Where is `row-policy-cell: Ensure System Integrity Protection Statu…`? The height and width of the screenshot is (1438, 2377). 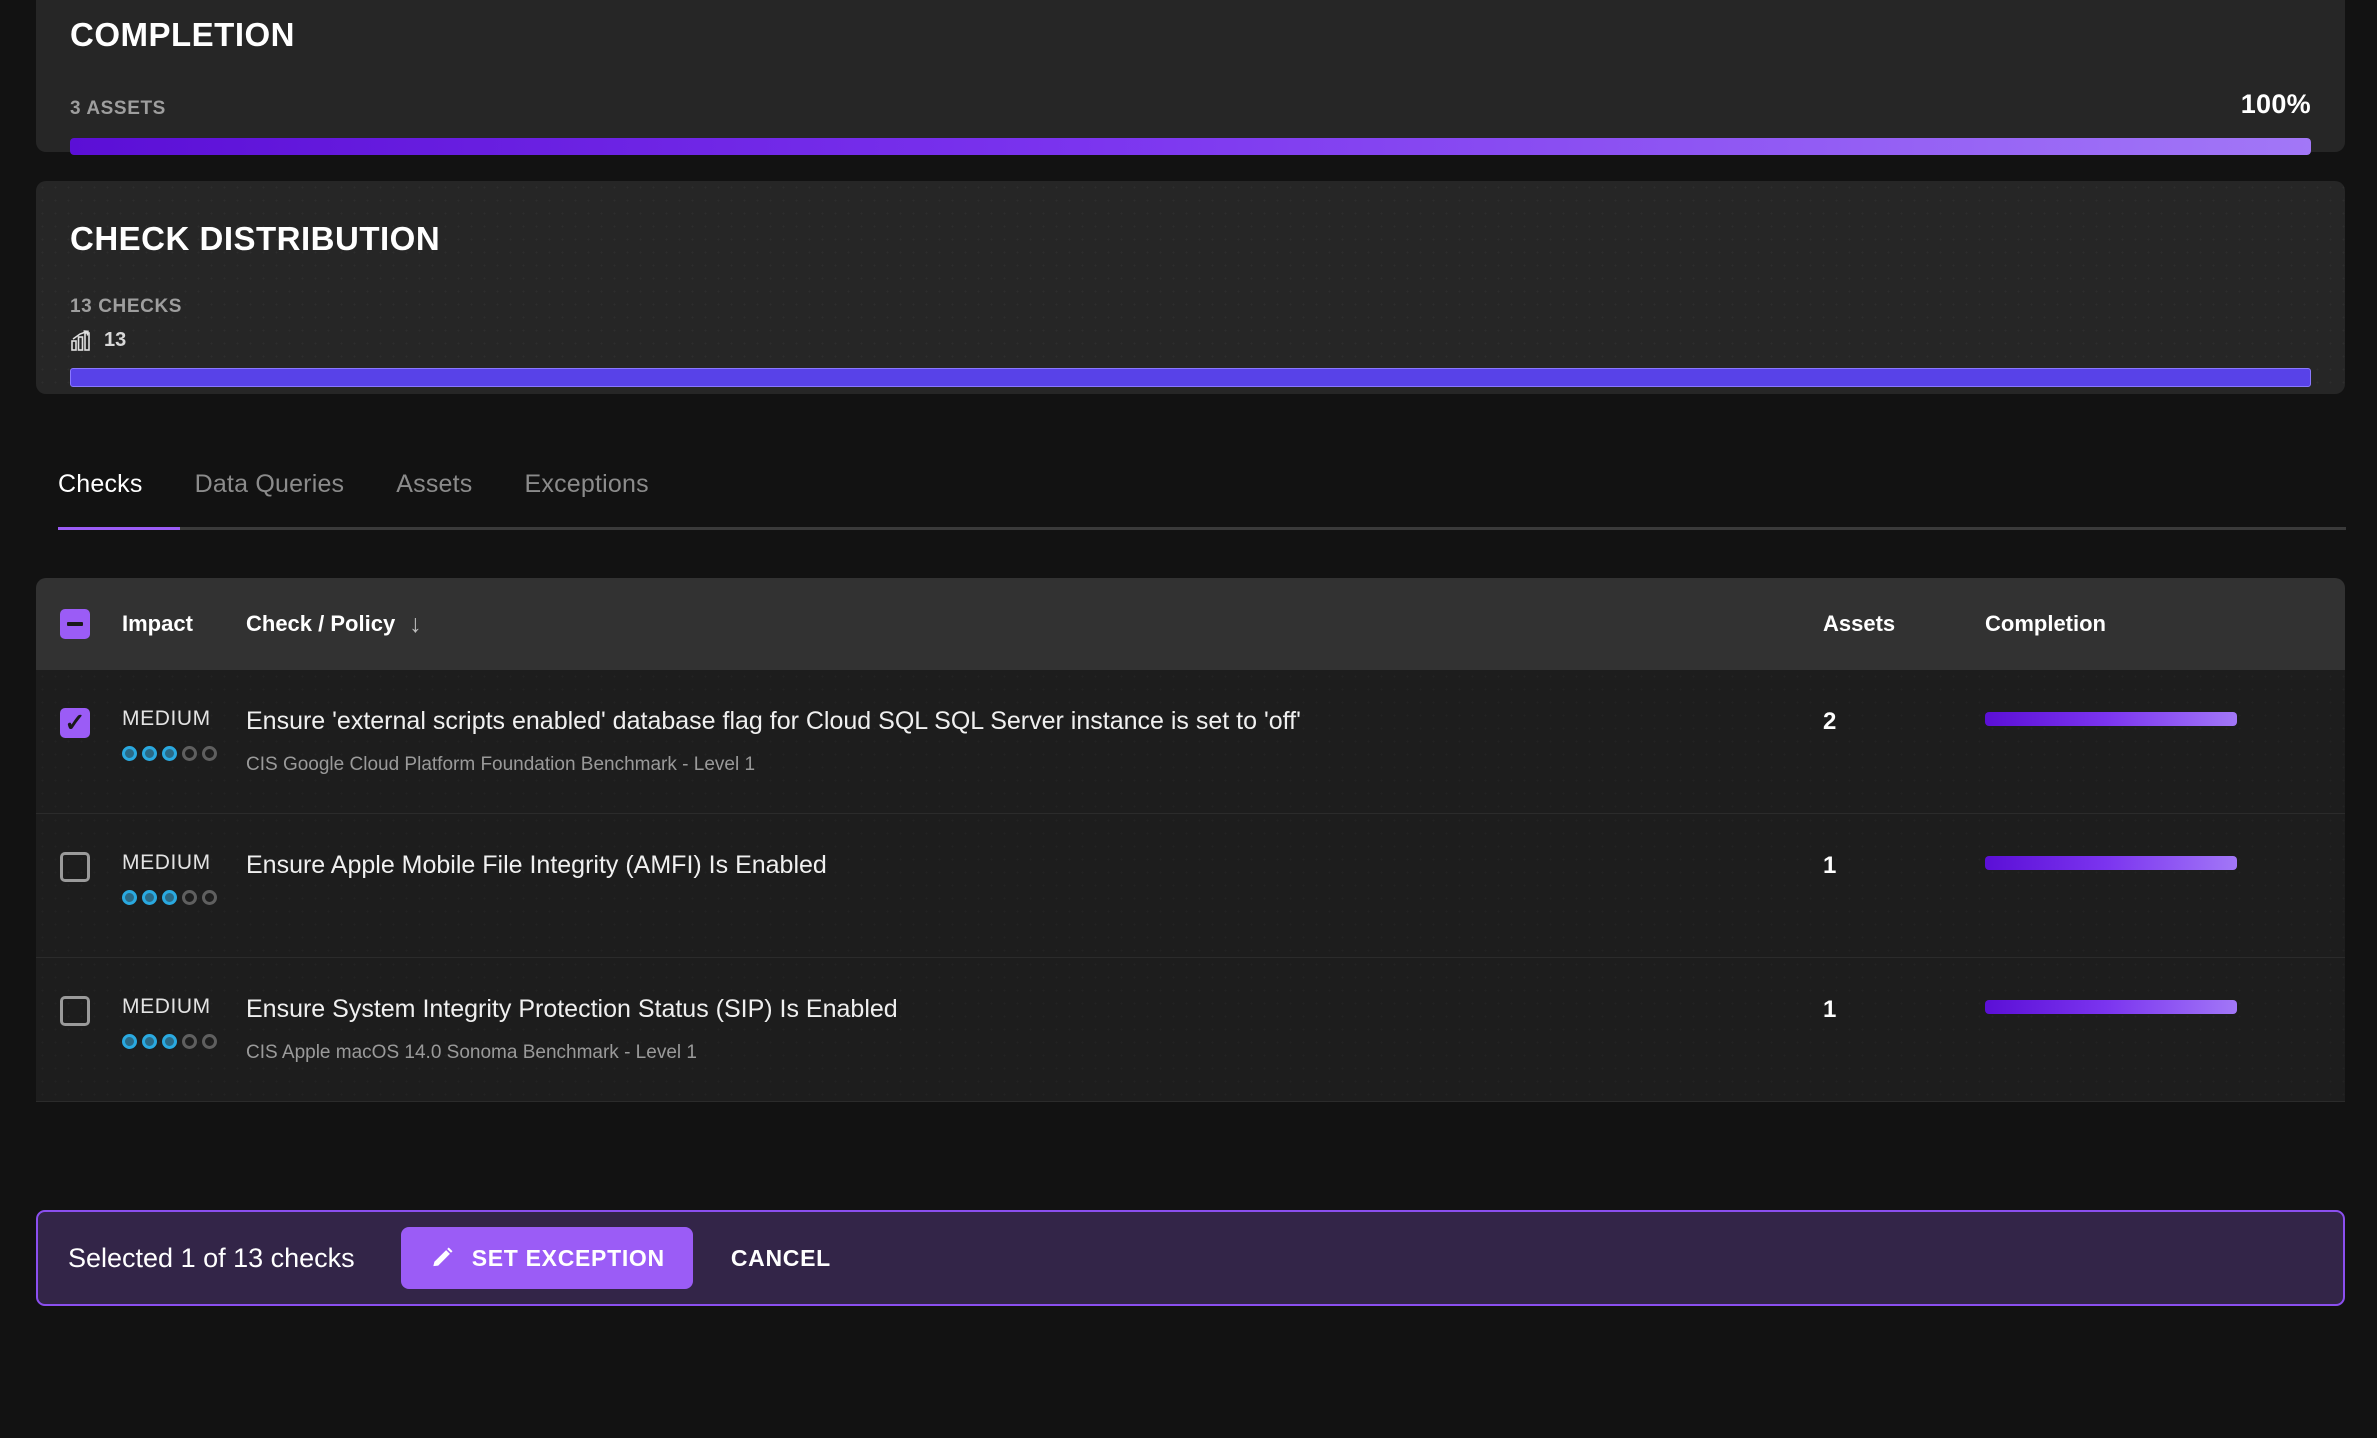 row-policy-cell: Ensure System Integrity Protection Statu… is located at coordinates (1034, 1029).